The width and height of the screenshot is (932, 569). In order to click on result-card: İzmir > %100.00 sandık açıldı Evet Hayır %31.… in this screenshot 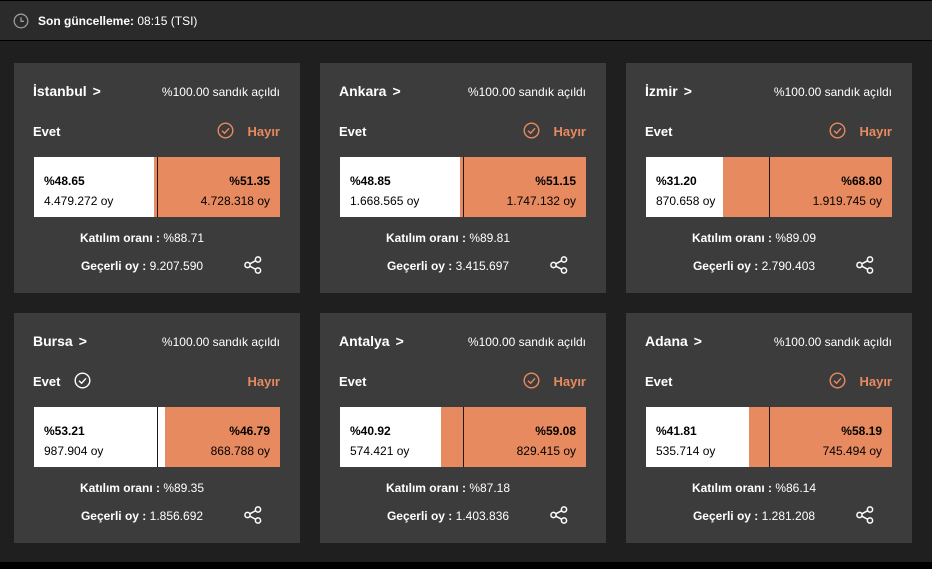, I will do `click(769, 178)`.